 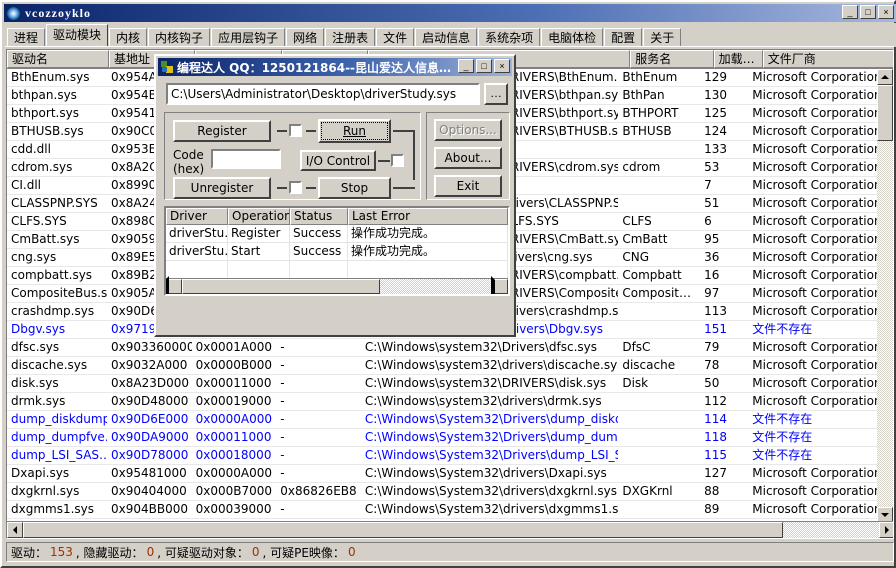 I want to click on tab-1: 驱动模块, so click(x=77, y=35).